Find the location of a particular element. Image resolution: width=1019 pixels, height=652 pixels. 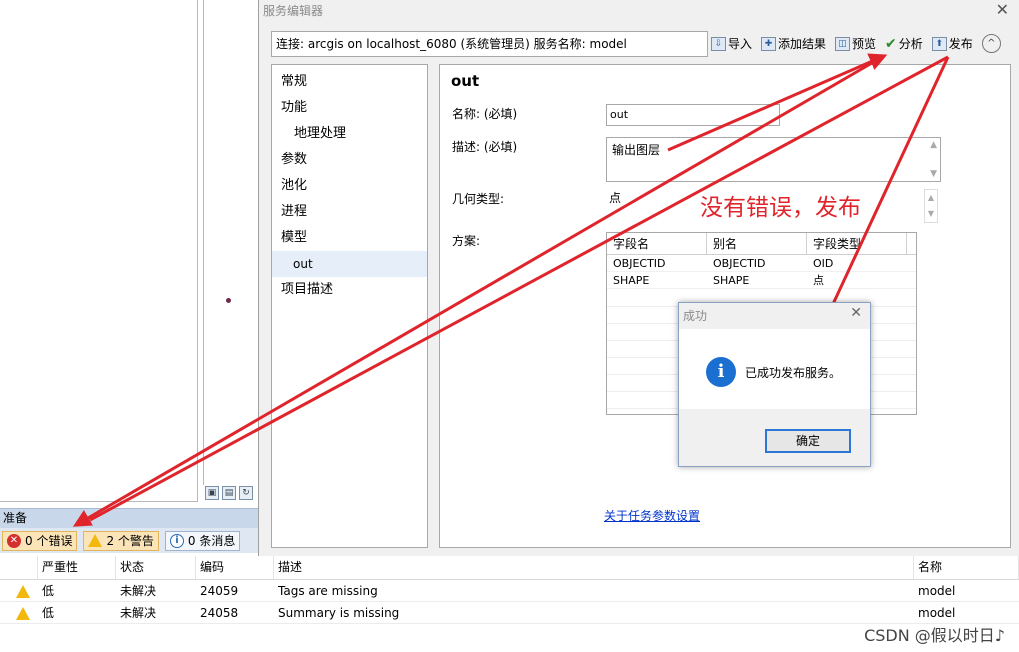

error-icon: ✕ is located at coordinates (14, 540).